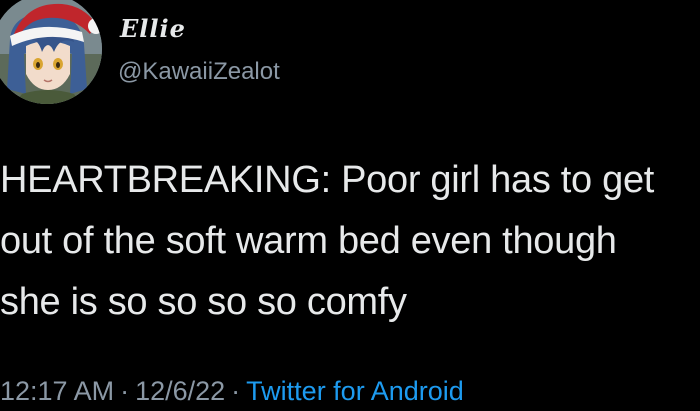 The image size is (700, 411). I want to click on tweet-meta: 12:17 AM · 12/6/22 · Twitter for Android, so click(232, 391).